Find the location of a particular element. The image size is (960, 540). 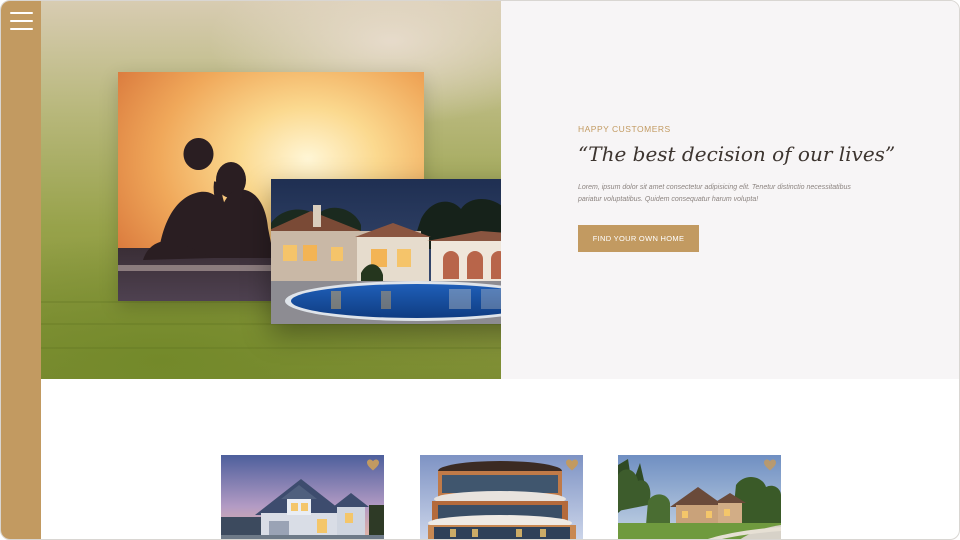

villa-pool-photo is located at coordinates (403, 251).